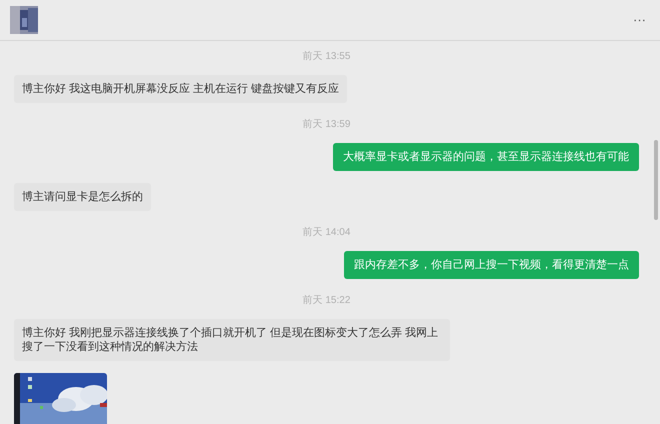 Image resolution: width=660 pixels, height=424 pixels. I want to click on avatar, so click(24, 20).